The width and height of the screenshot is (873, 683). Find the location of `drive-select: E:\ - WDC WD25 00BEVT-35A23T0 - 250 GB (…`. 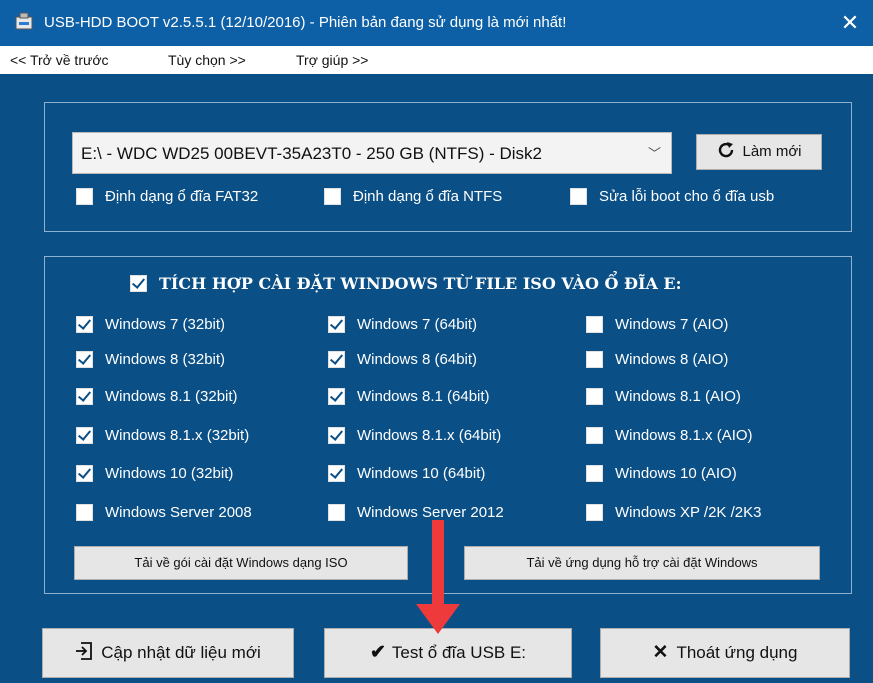

drive-select: E:\ - WDC WD25 00BEVT-35A23T0 - 250 GB (… is located at coordinates (372, 153).